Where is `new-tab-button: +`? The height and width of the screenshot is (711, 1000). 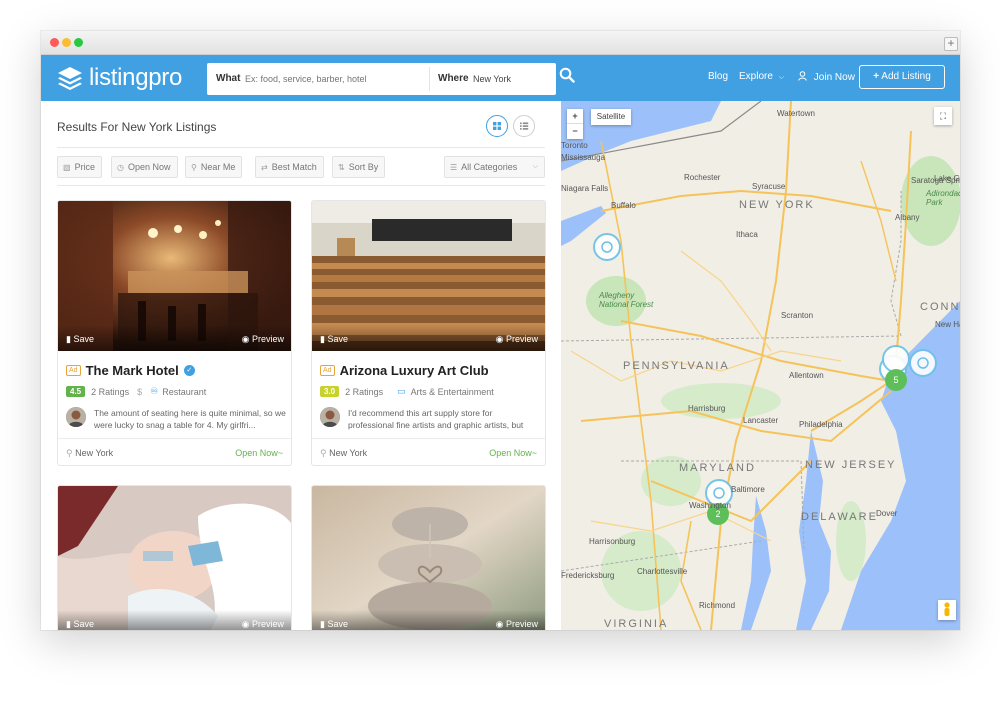 new-tab-button: + is located at coordinates (951, 44).